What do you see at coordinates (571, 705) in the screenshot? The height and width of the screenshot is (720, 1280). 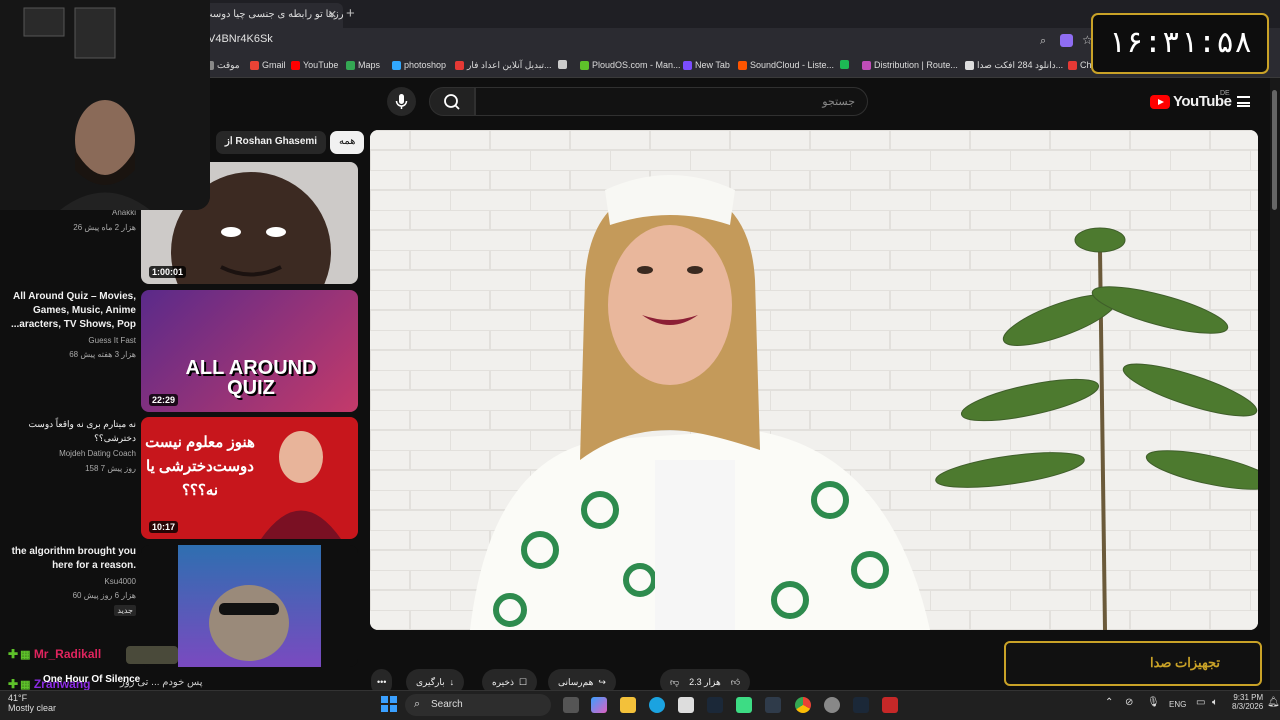 I see `task-view-icon` at bounding box center [571, 705].